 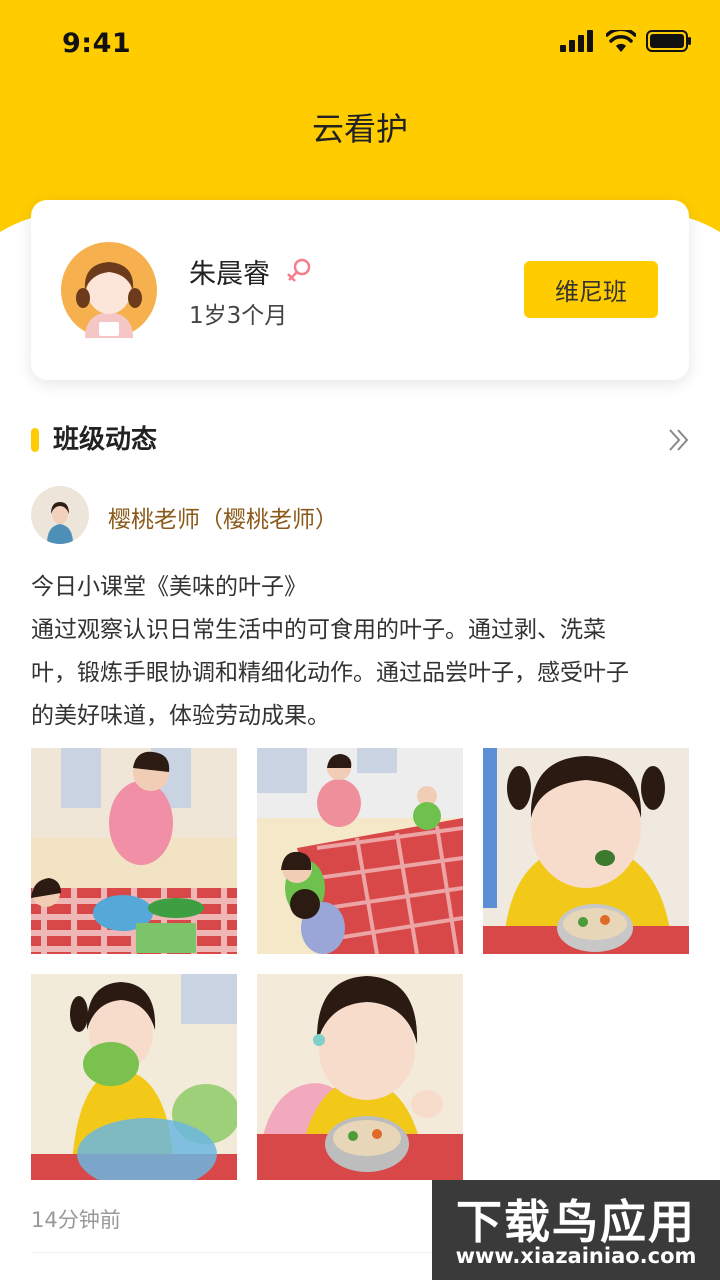 What do you see at coordinates (180, 716) in the screenshot?
I see `post-line: 的美好味道，体验劳动成果。` at bounding box center [180, 716].